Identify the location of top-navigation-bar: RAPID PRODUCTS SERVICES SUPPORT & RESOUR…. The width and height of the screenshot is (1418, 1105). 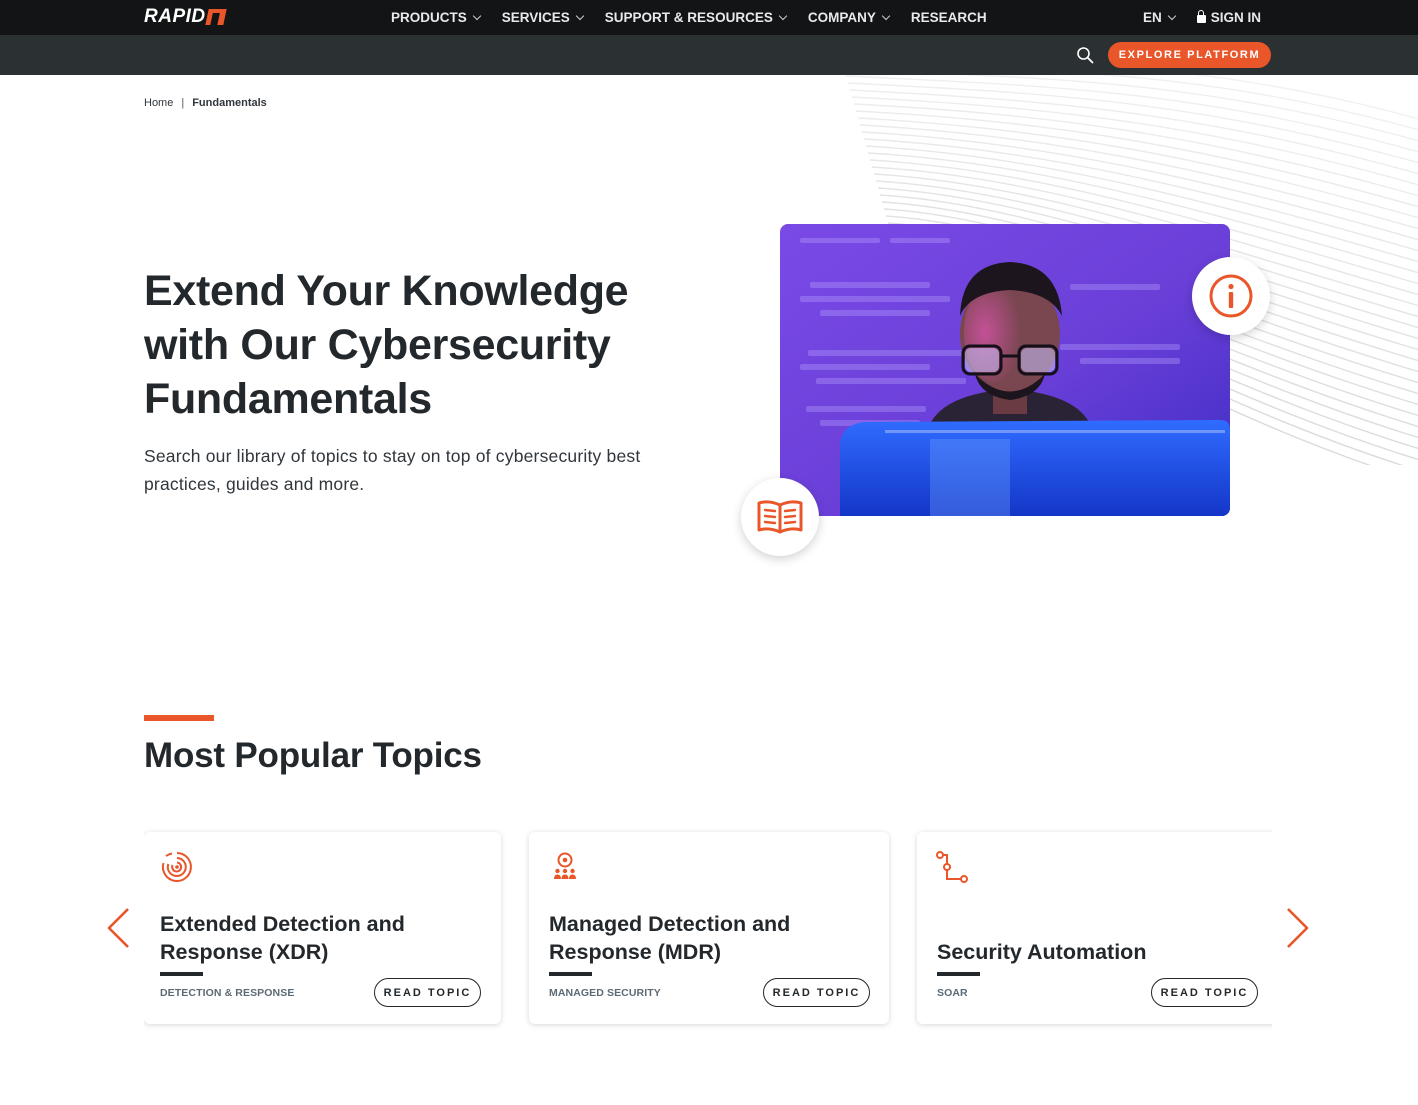
(709, 17).